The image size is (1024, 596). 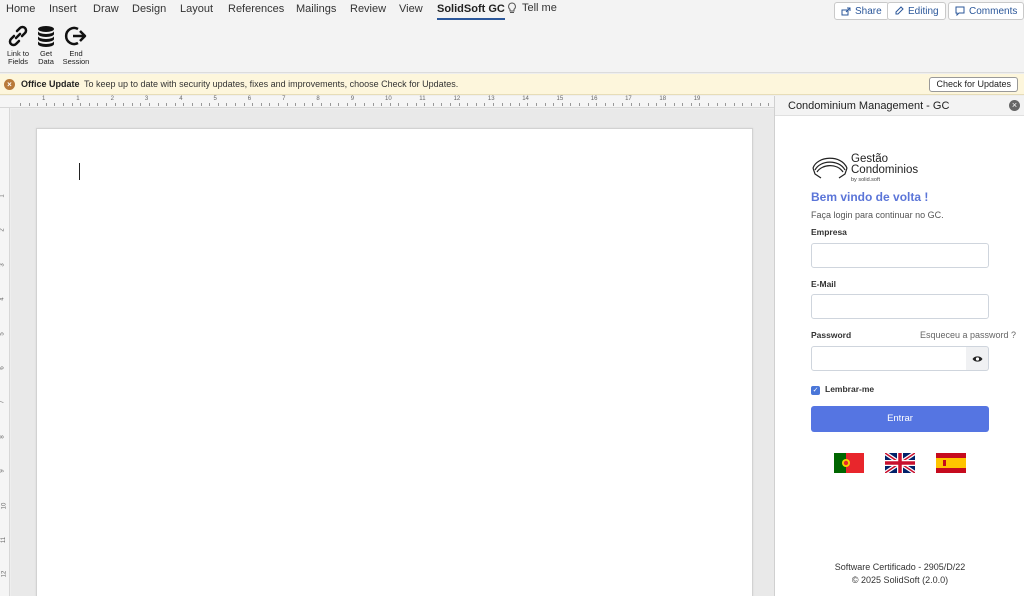 What do you see at coordinates (422, 99) in the screenshot?
I see `ruler-number: 11` at bounding box center [422, 99].